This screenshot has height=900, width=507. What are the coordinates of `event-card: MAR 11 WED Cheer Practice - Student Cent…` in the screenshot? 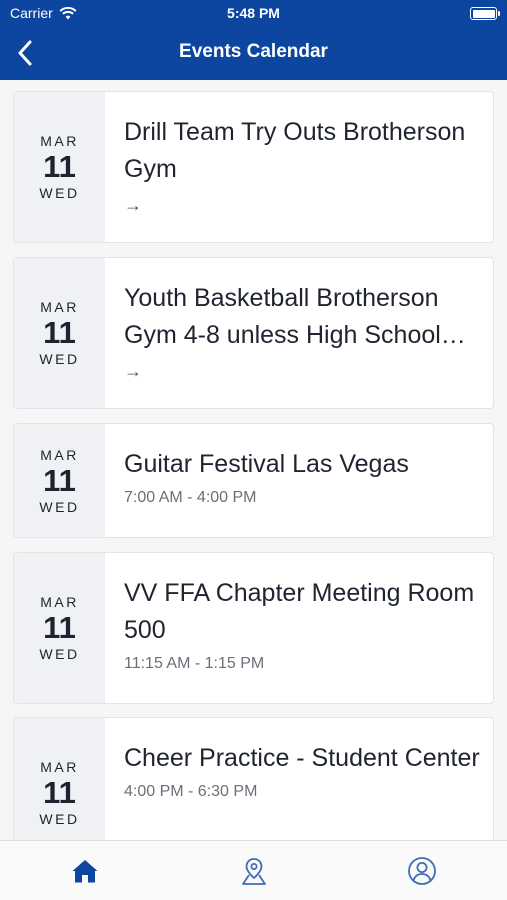 It's located at (253, 778).